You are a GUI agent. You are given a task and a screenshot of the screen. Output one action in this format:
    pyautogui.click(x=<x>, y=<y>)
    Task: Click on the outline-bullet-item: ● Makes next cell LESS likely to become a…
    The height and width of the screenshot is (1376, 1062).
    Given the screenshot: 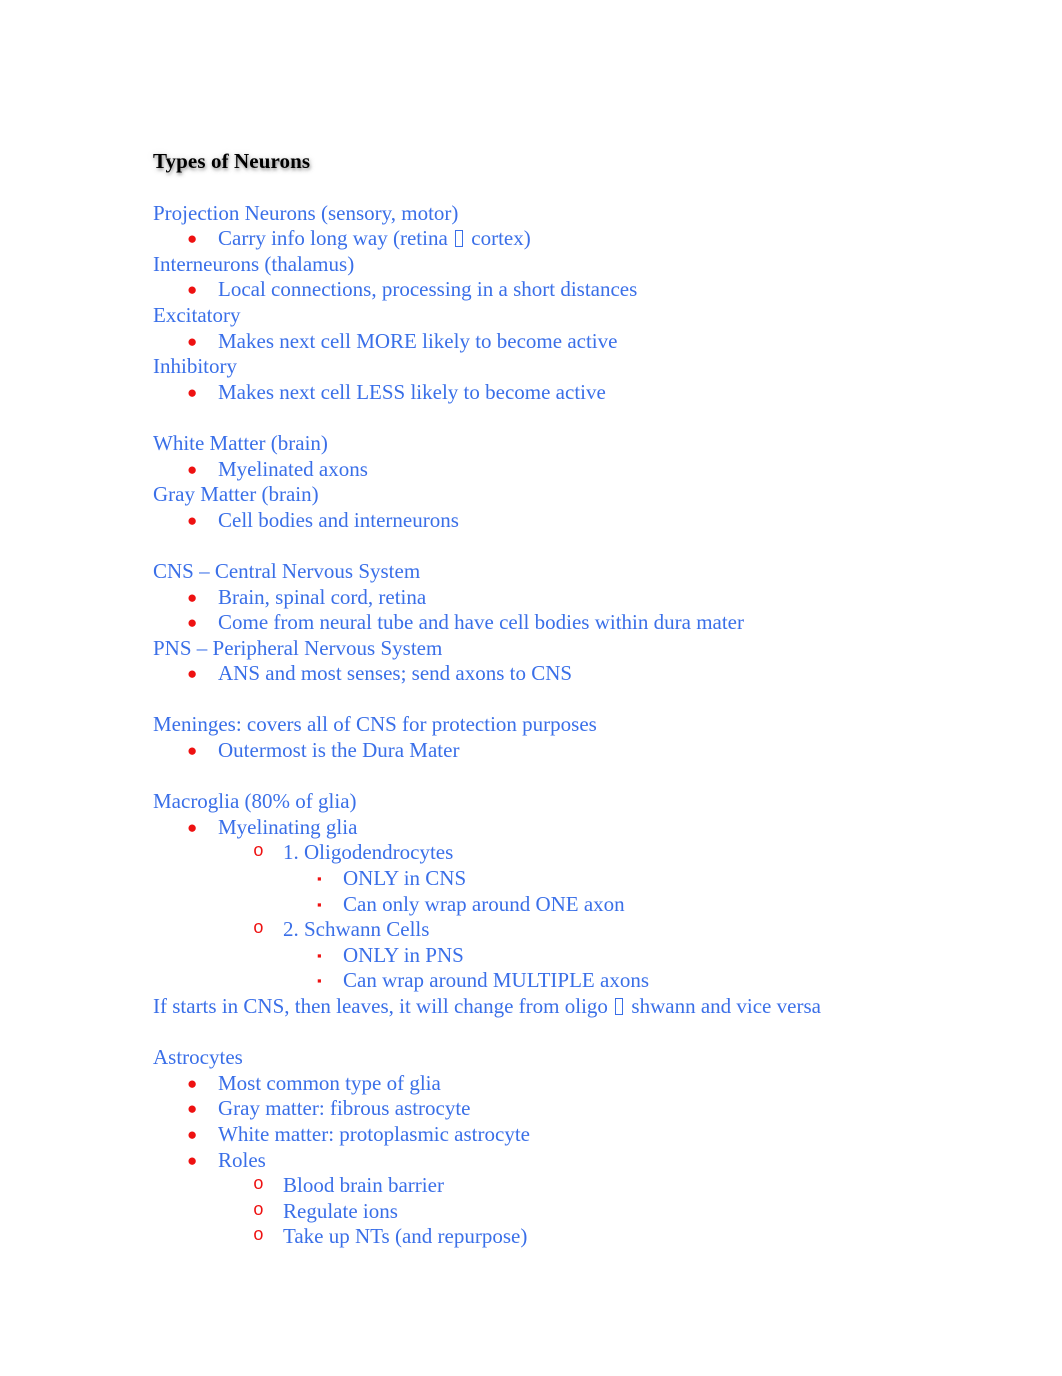 What is the action you would take?
    pyautogui.click(x=553, y=393)
    